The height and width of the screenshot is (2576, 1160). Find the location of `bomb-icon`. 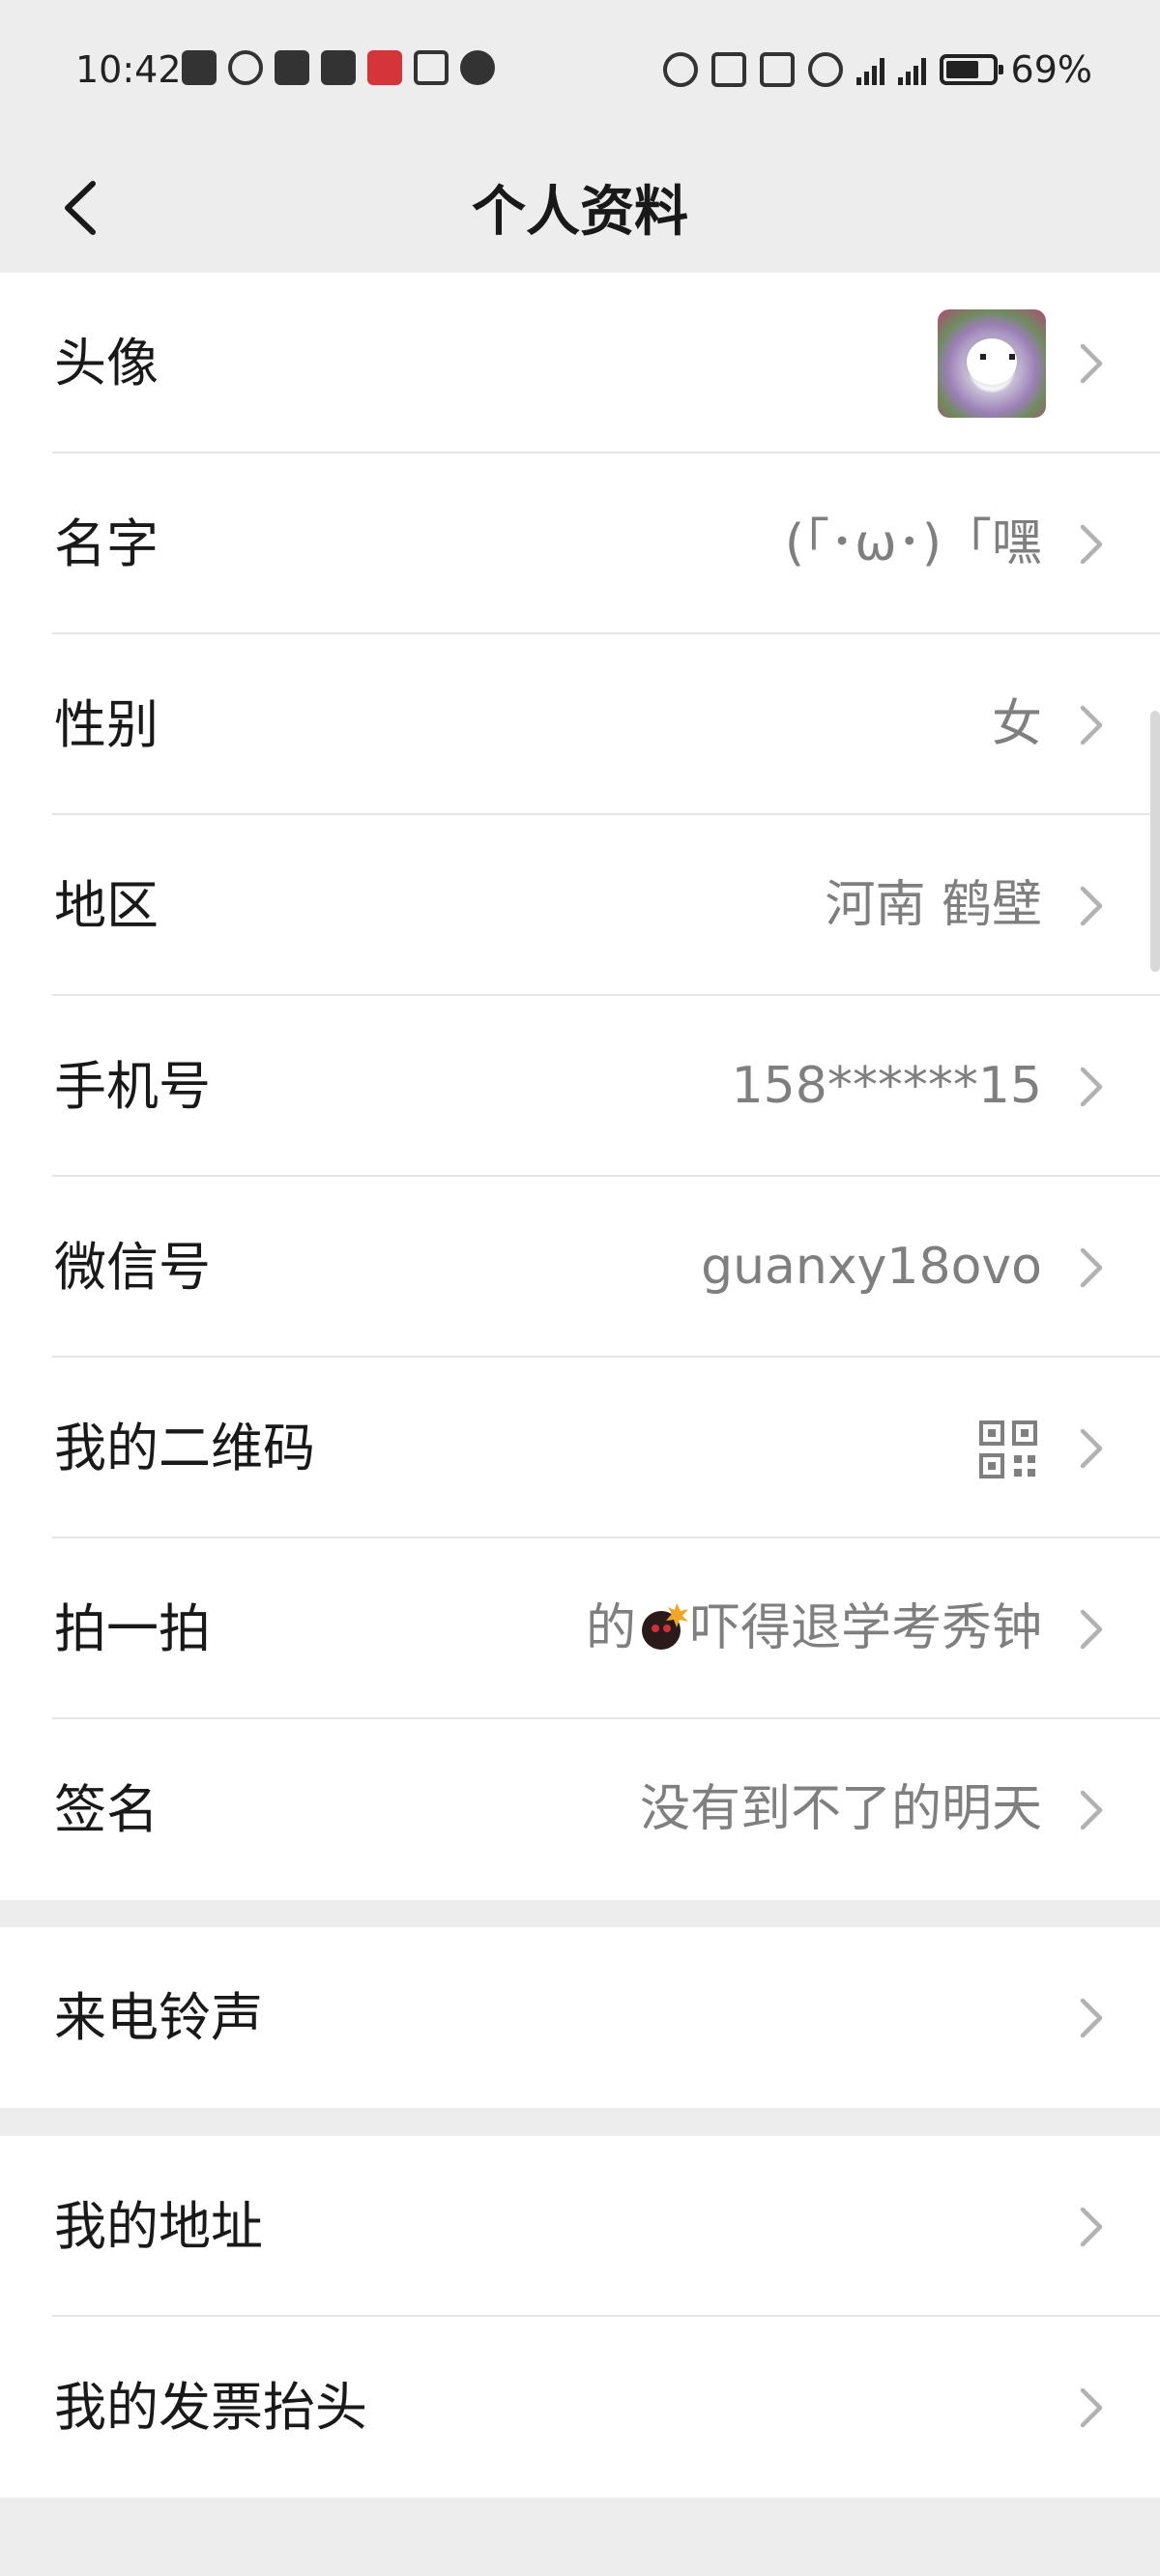

bomb-icon is located at coordinates (665, 1626).